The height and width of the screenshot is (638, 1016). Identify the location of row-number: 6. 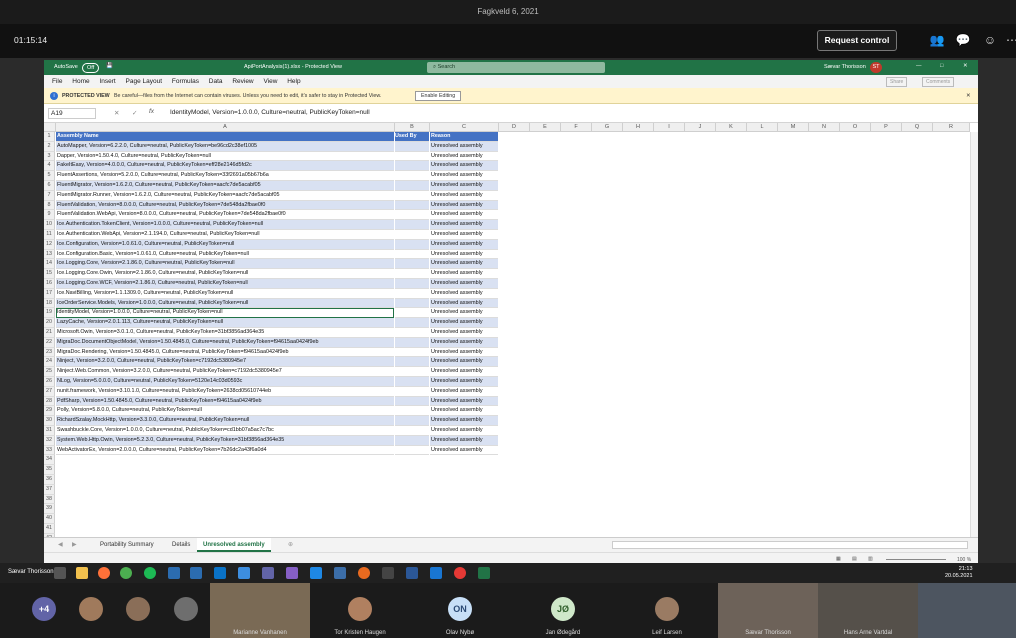
(49, 186).